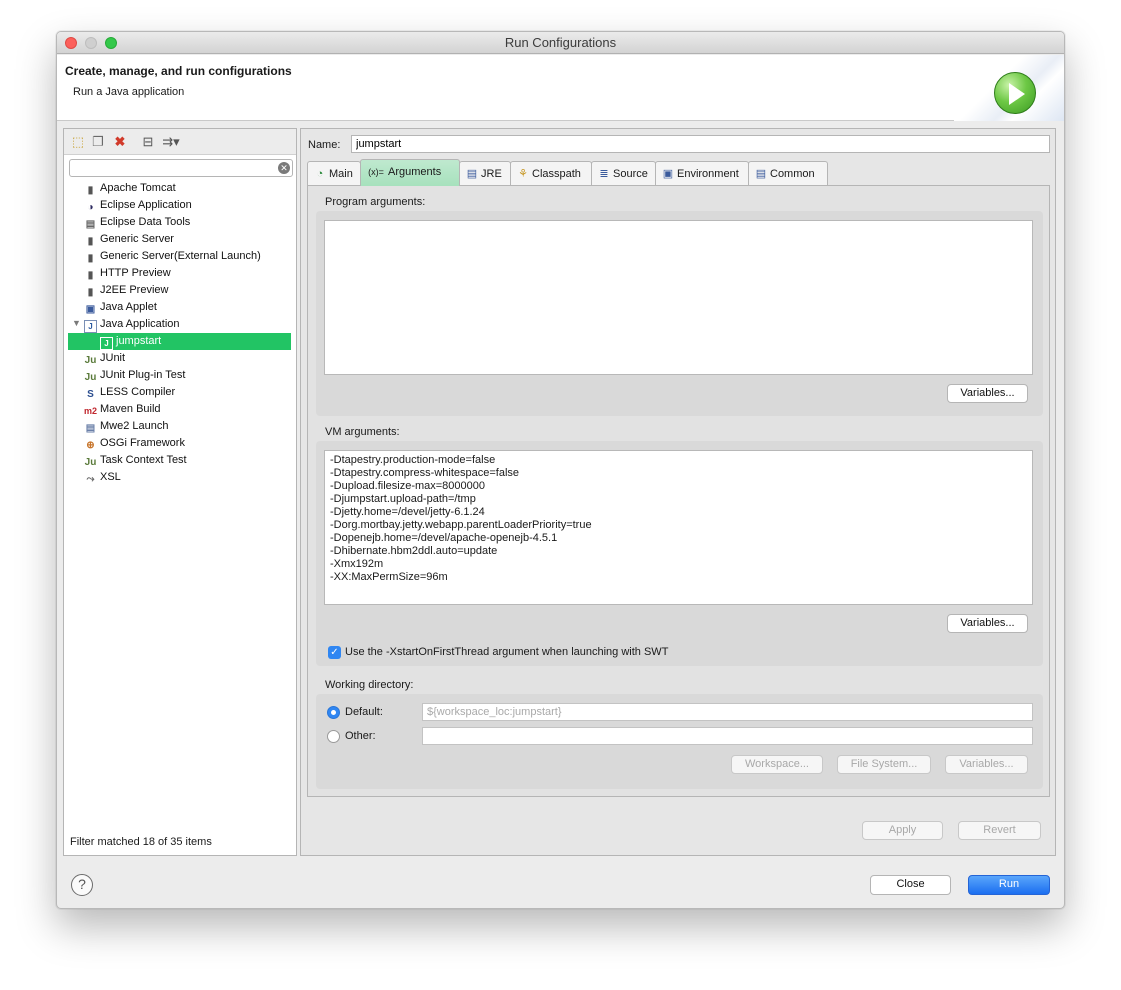 This screenshot has width=1121, height=990. Describe the element at coordinates (708, 174) in the screenshot. I see `tab-label: Environment` at that location.